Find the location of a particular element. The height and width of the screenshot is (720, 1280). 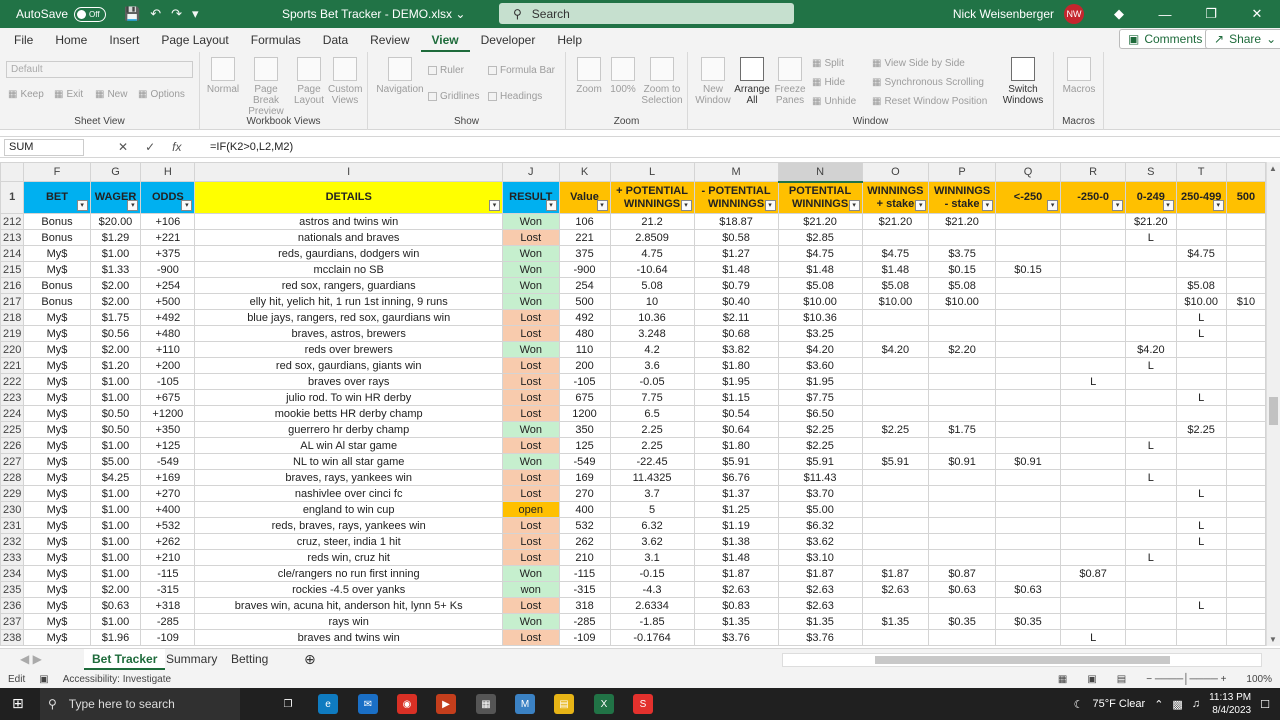

row-header: 229 is located at coordinates (12, 493).